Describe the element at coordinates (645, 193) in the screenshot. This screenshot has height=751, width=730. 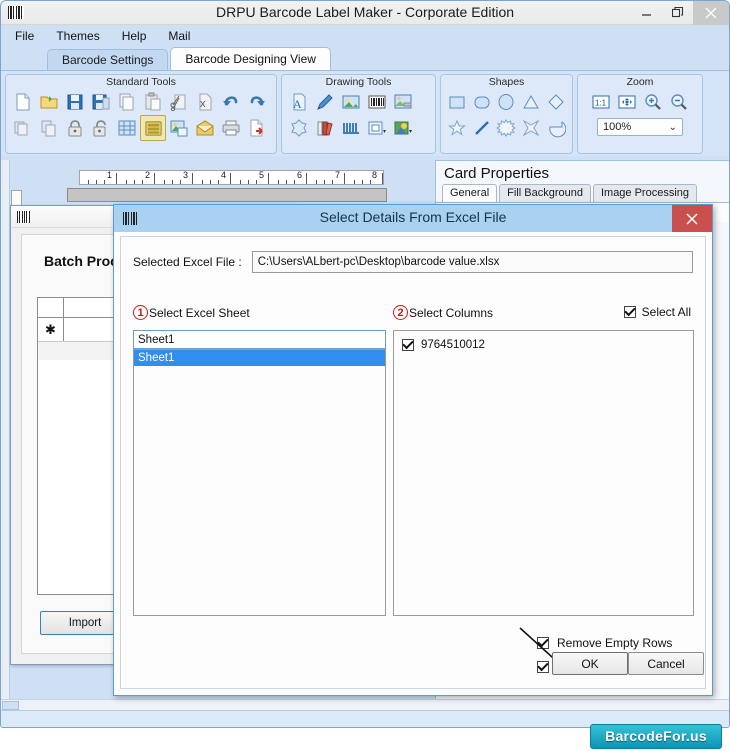
I see `tab-image-processing: Image Processing` at that location.